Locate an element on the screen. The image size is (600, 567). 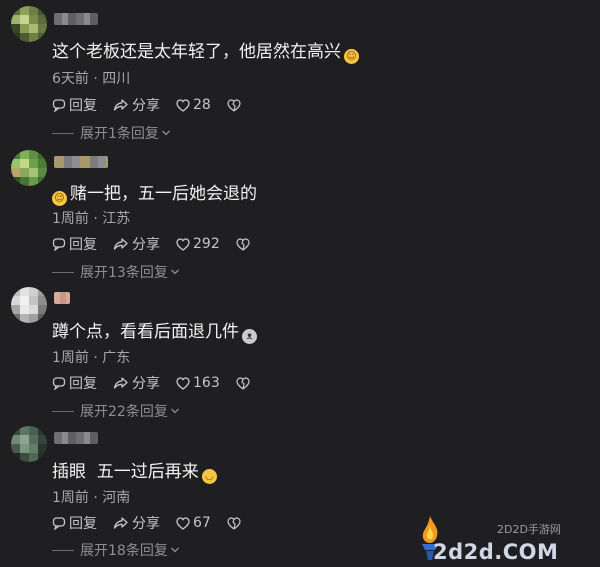
expand-replies-link: 展开18条回复 is located at coordinates (116, 550).